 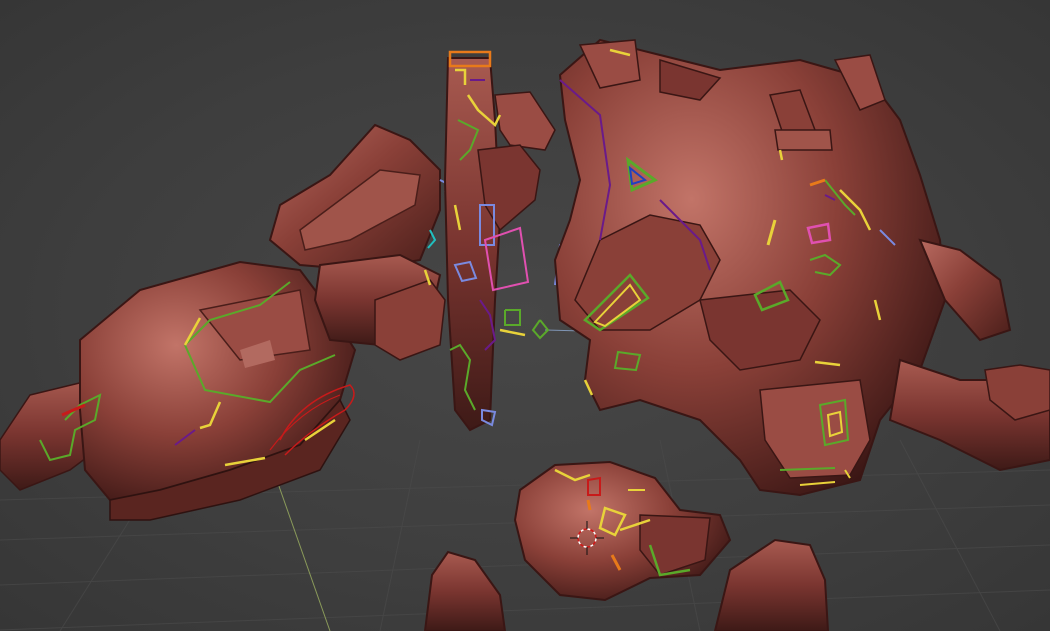 What do you see at coordinates (498, 241) in the screenshot?
I see `arm-upper-part` at bounding box center [498, 241].